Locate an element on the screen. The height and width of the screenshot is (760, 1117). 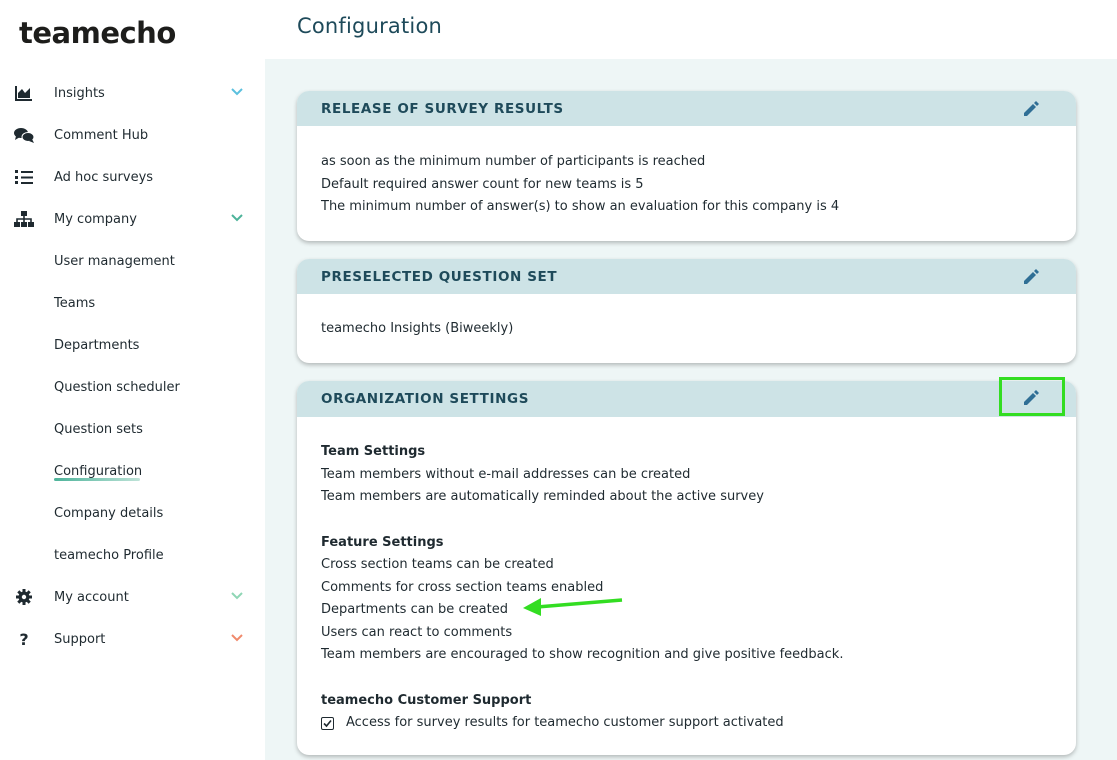
sidebar-item-company-details: Company details is located at coordinates (132, 513).